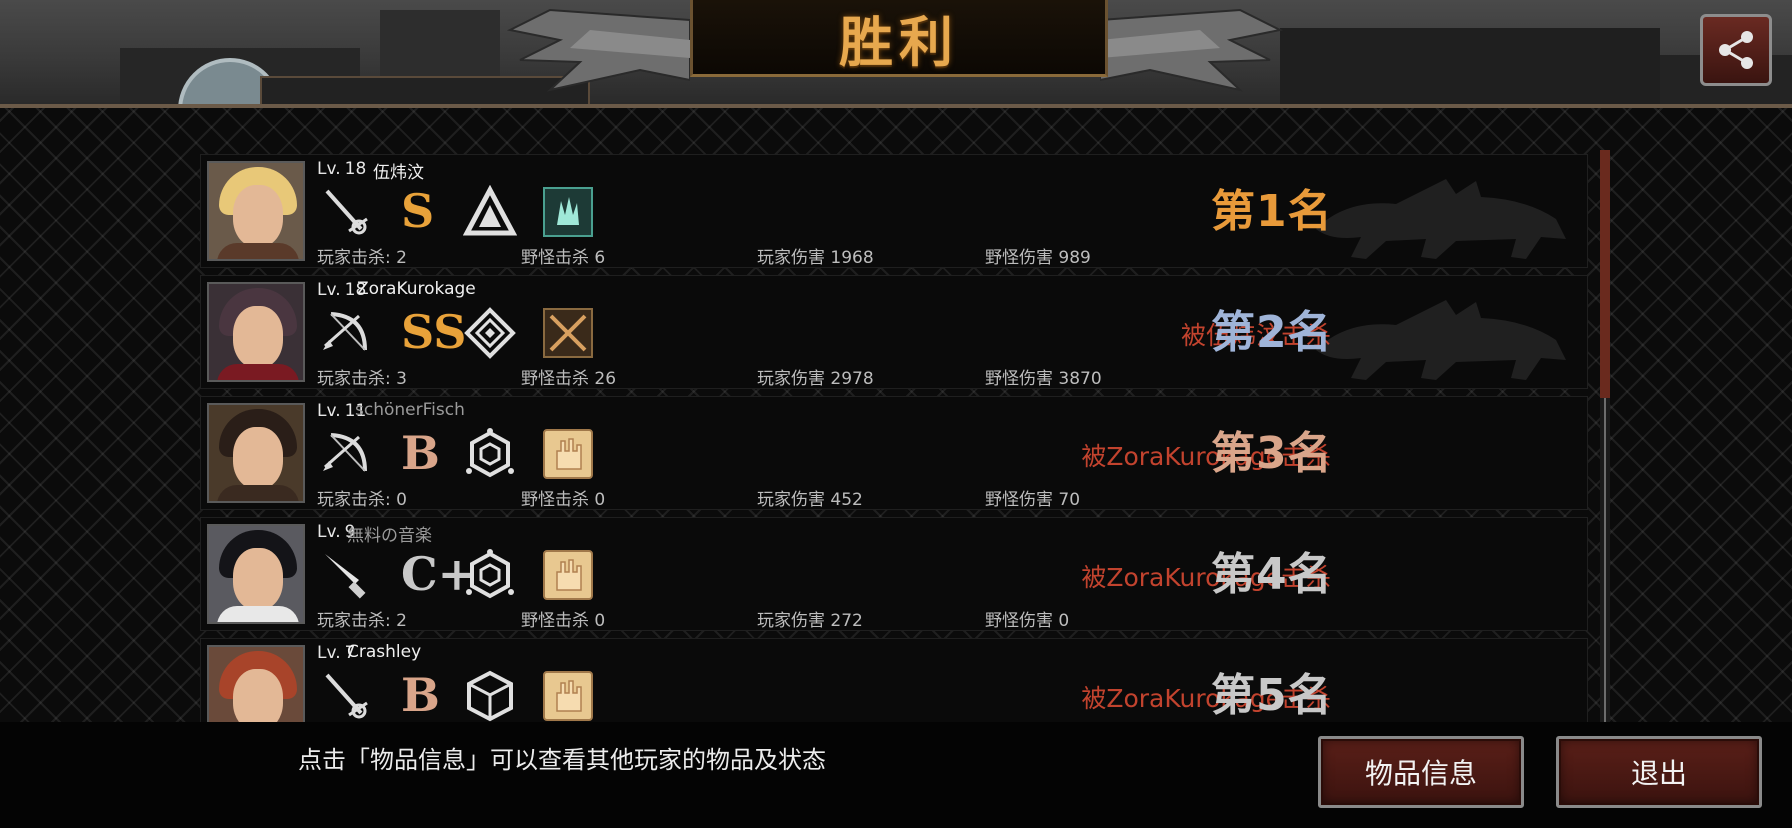 The height and width of the screenshot is (828, 1792). I want to click on background-building, so click(1470, 66).